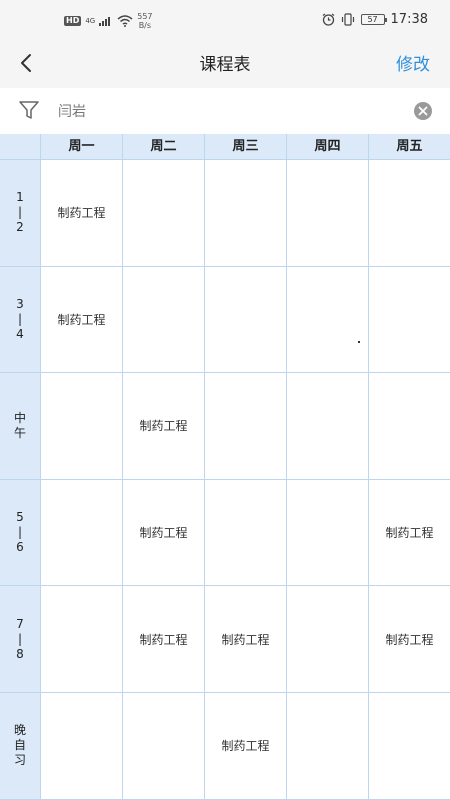  I want to click on page-title: 课程表, so click(225, 65).